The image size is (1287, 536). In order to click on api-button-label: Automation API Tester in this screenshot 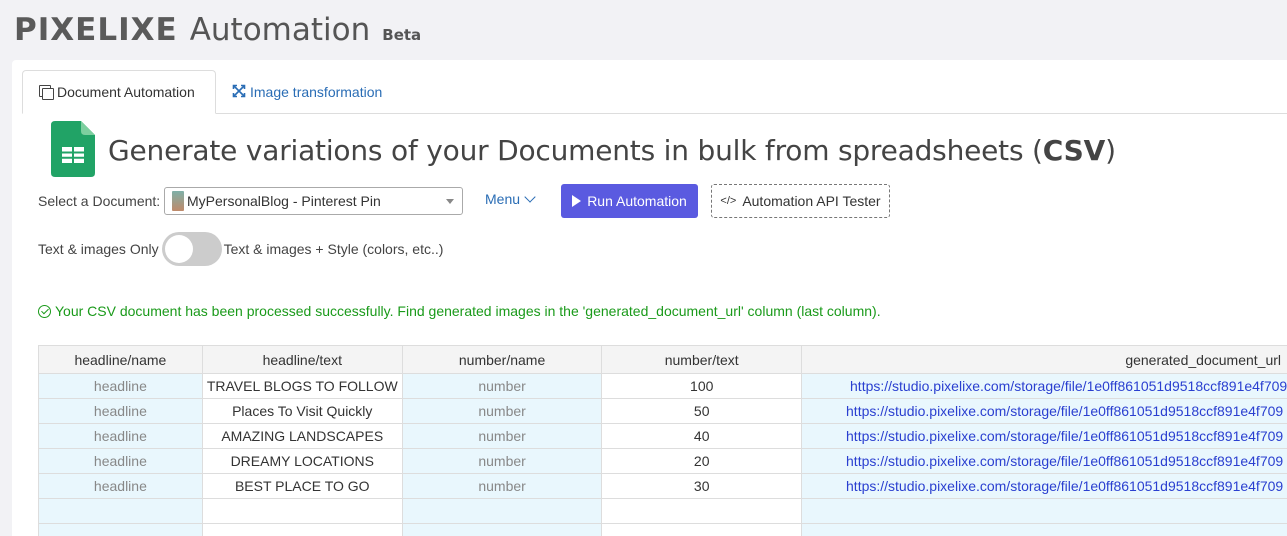, I will do `click(811, 201)`.